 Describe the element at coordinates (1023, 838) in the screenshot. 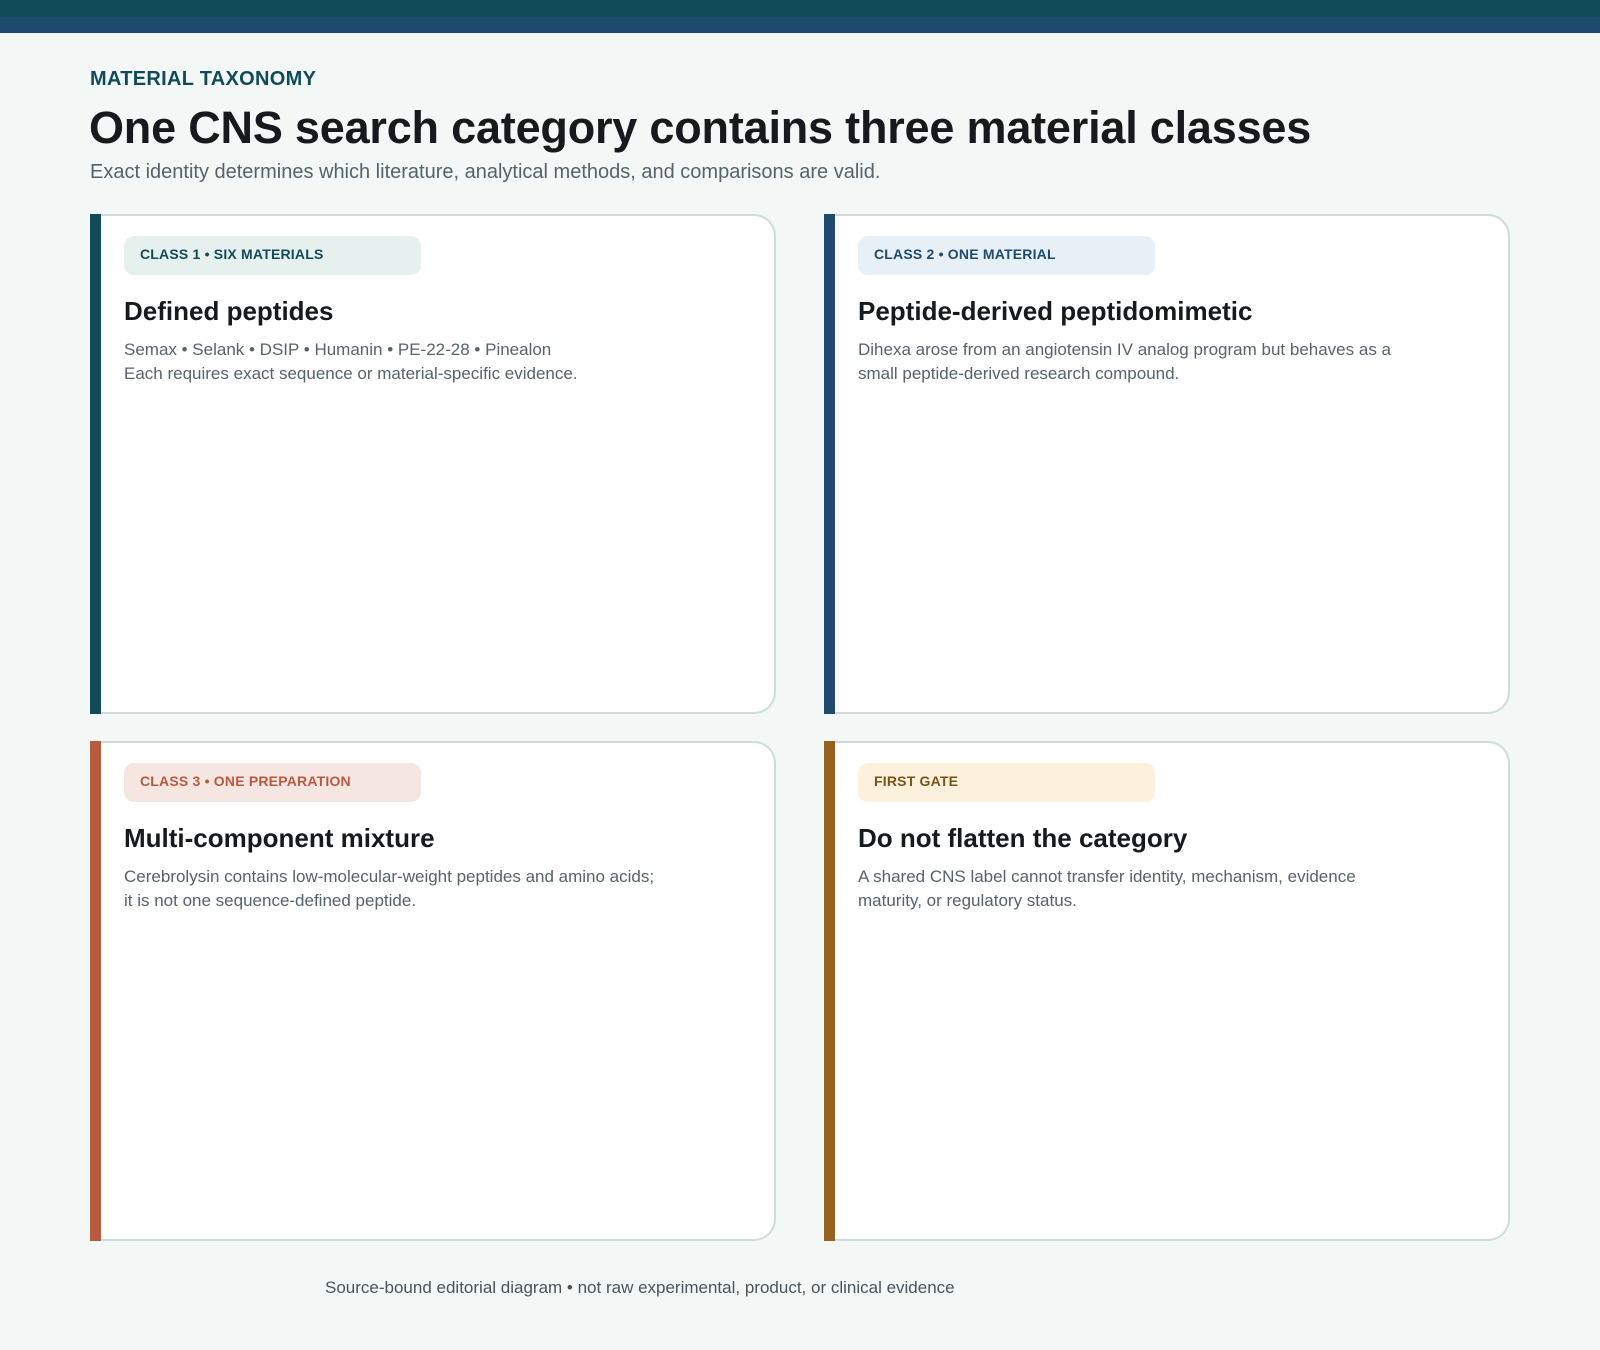

I see `card-heading: Do not flatten the category` at that location.